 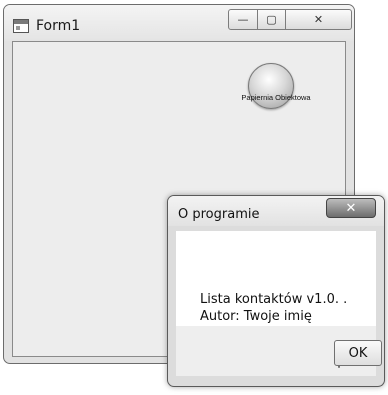 I want to click on caption-buttons: — ▢ ✕, so click(x=290, y=19).